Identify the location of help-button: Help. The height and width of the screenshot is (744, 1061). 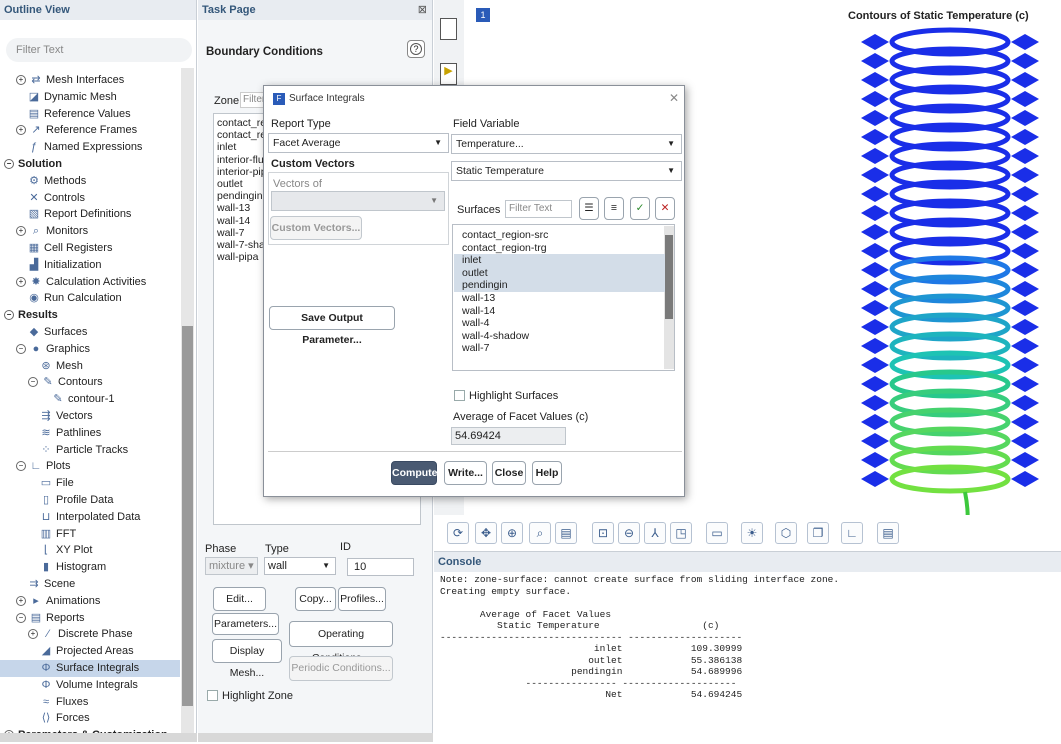
(547, 473).